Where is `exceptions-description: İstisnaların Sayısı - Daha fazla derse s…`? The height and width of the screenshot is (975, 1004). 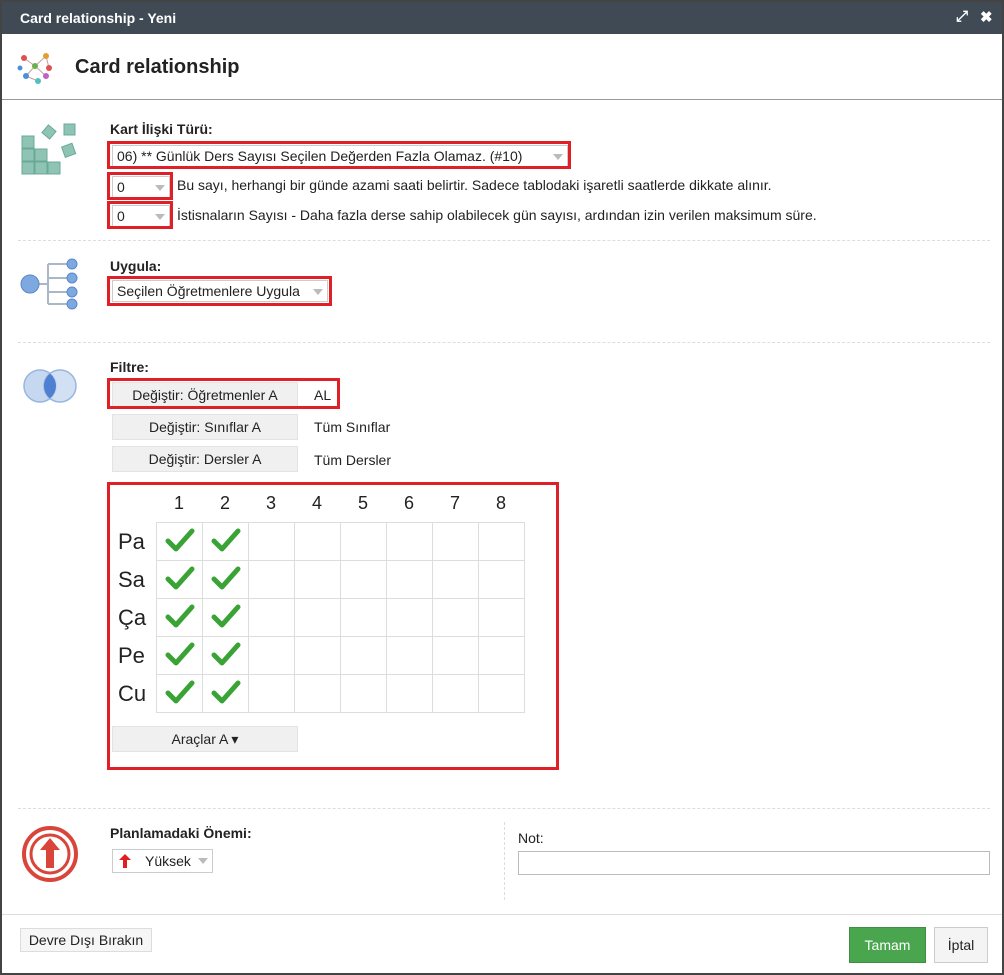 exceptions-description: İstisnaların Sayısı - Daha fazla derse s… is located at coordinates (497, 215).